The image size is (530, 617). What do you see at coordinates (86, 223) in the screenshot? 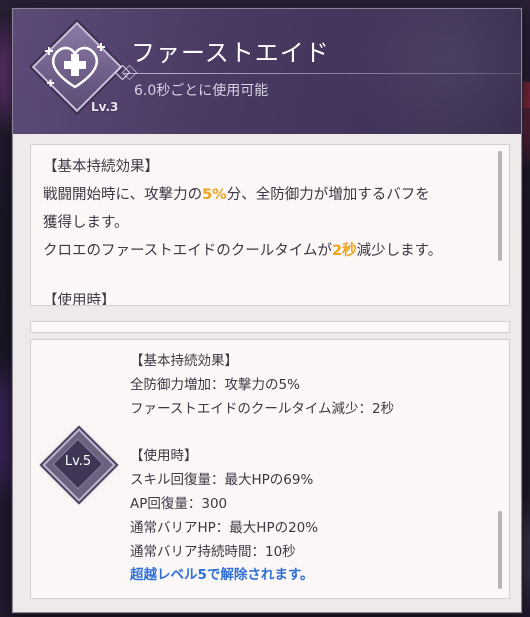
I see `desc-line: 獲得します。` at bounding box center [86, 223].